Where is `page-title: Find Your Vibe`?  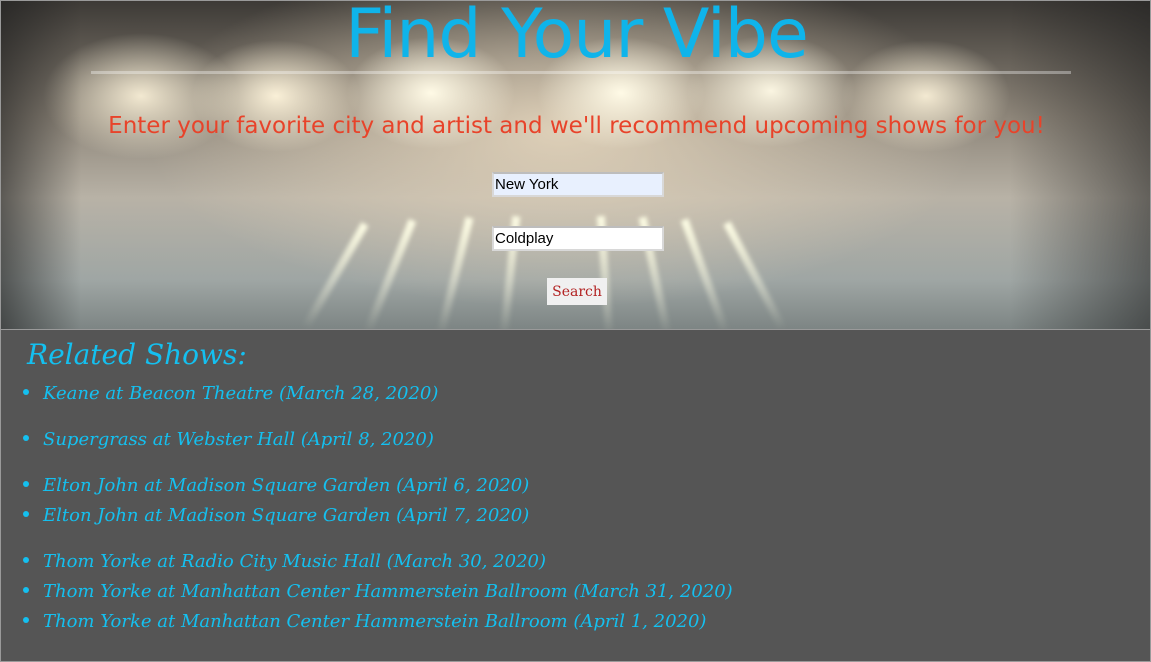
page-title: Find Your Vibe is located at coordinates (577, 37).